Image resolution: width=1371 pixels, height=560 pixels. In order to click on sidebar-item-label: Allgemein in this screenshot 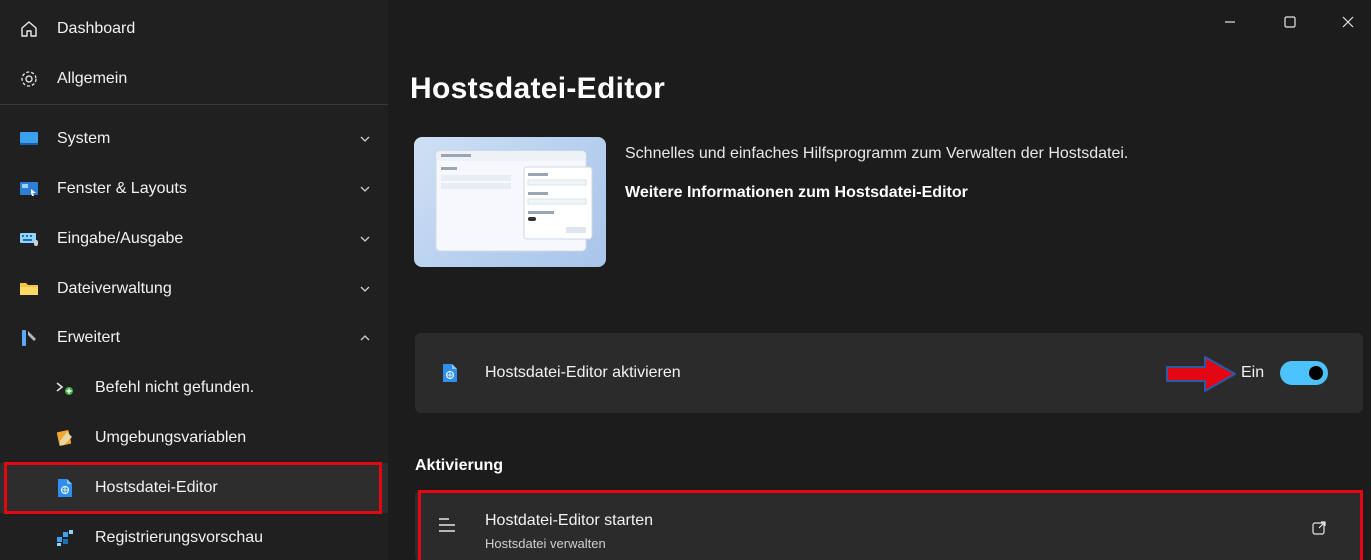, I will do `click(92, 78)`.